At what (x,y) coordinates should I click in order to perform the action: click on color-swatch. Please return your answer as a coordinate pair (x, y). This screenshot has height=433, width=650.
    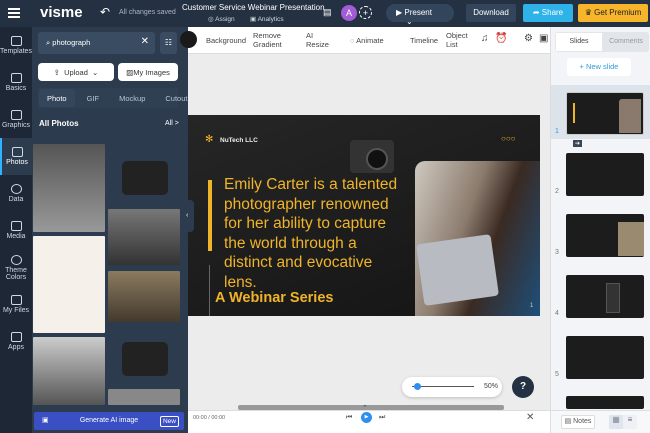
    Looking at the image, I should click on (188, 39).